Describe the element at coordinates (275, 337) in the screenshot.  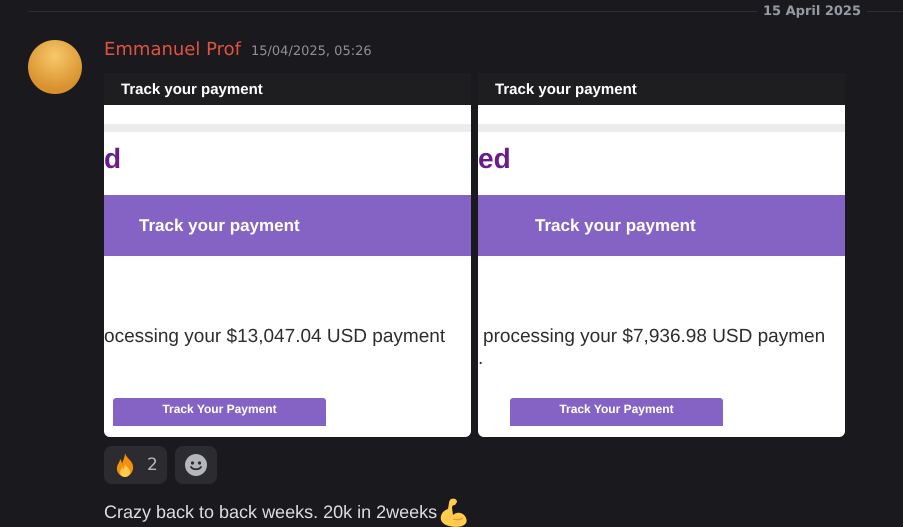
I see `payment-text: ocessing your $13,047.04 USD payment` at that location.